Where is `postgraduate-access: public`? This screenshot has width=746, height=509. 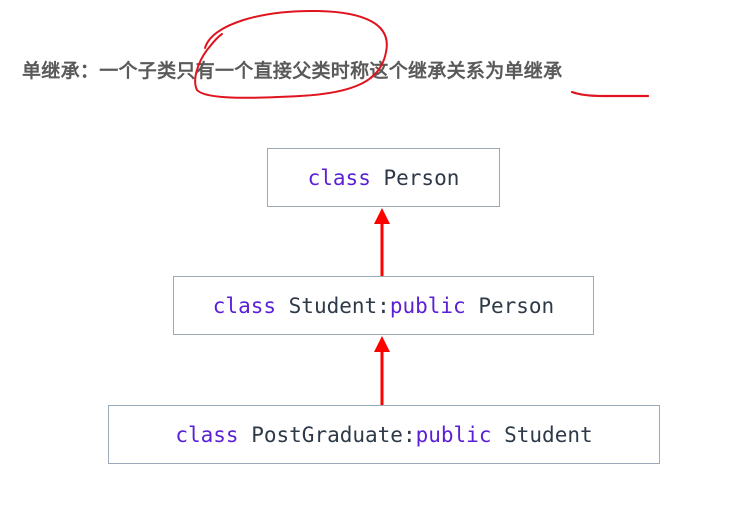
postgraduate-access: public is located at coordinates (453, 434).